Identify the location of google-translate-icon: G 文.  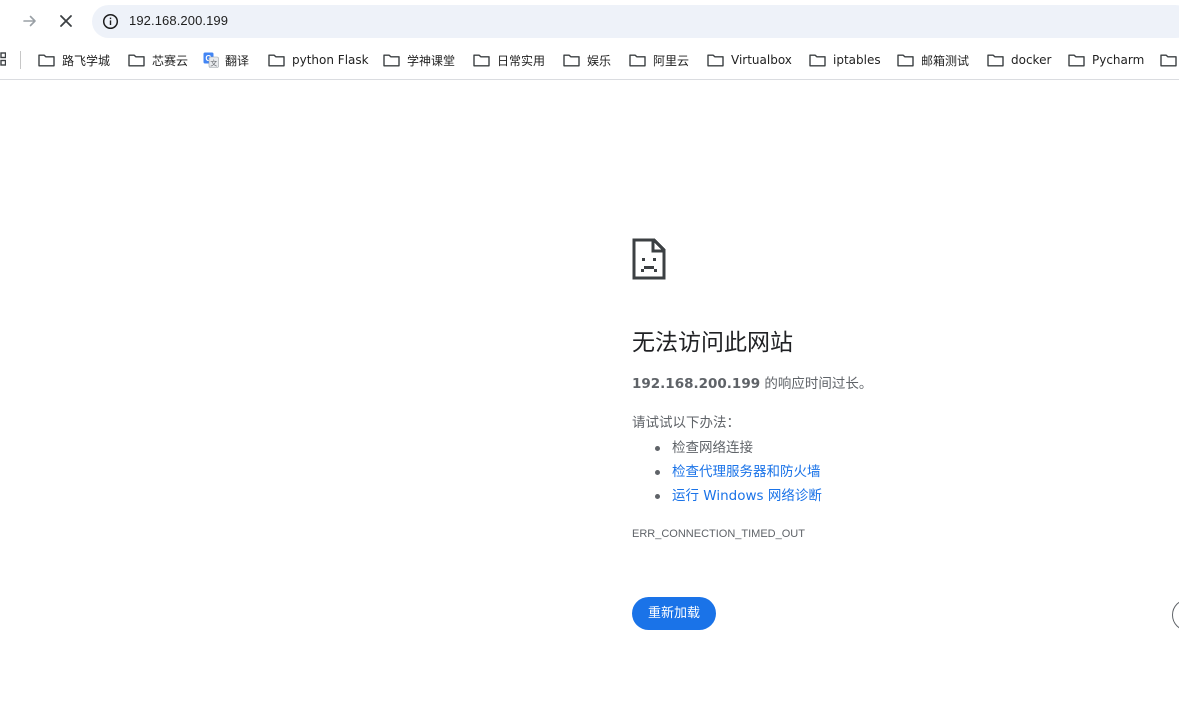
(211, 60).